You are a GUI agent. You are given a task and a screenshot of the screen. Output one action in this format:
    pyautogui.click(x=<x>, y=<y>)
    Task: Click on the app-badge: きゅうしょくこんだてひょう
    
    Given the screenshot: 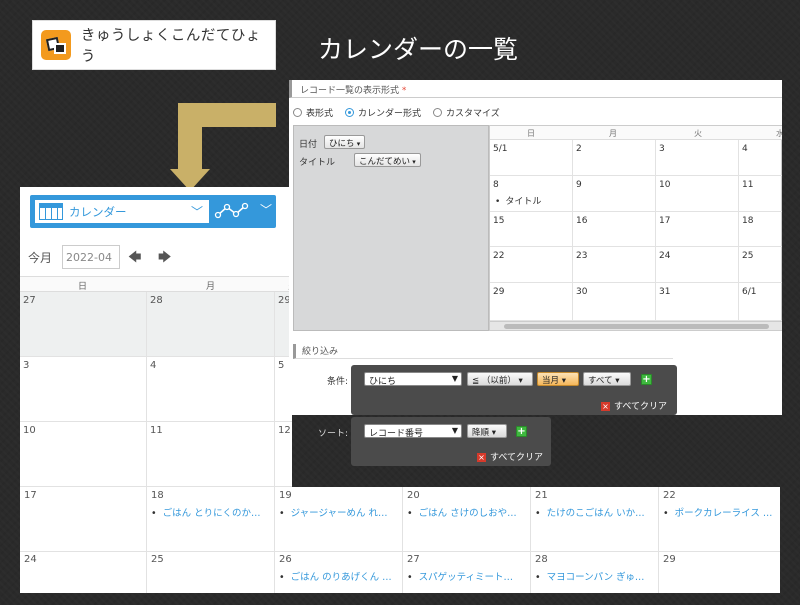 What is the action you would take?
    pyautogui.click(x=154, y=45)
    